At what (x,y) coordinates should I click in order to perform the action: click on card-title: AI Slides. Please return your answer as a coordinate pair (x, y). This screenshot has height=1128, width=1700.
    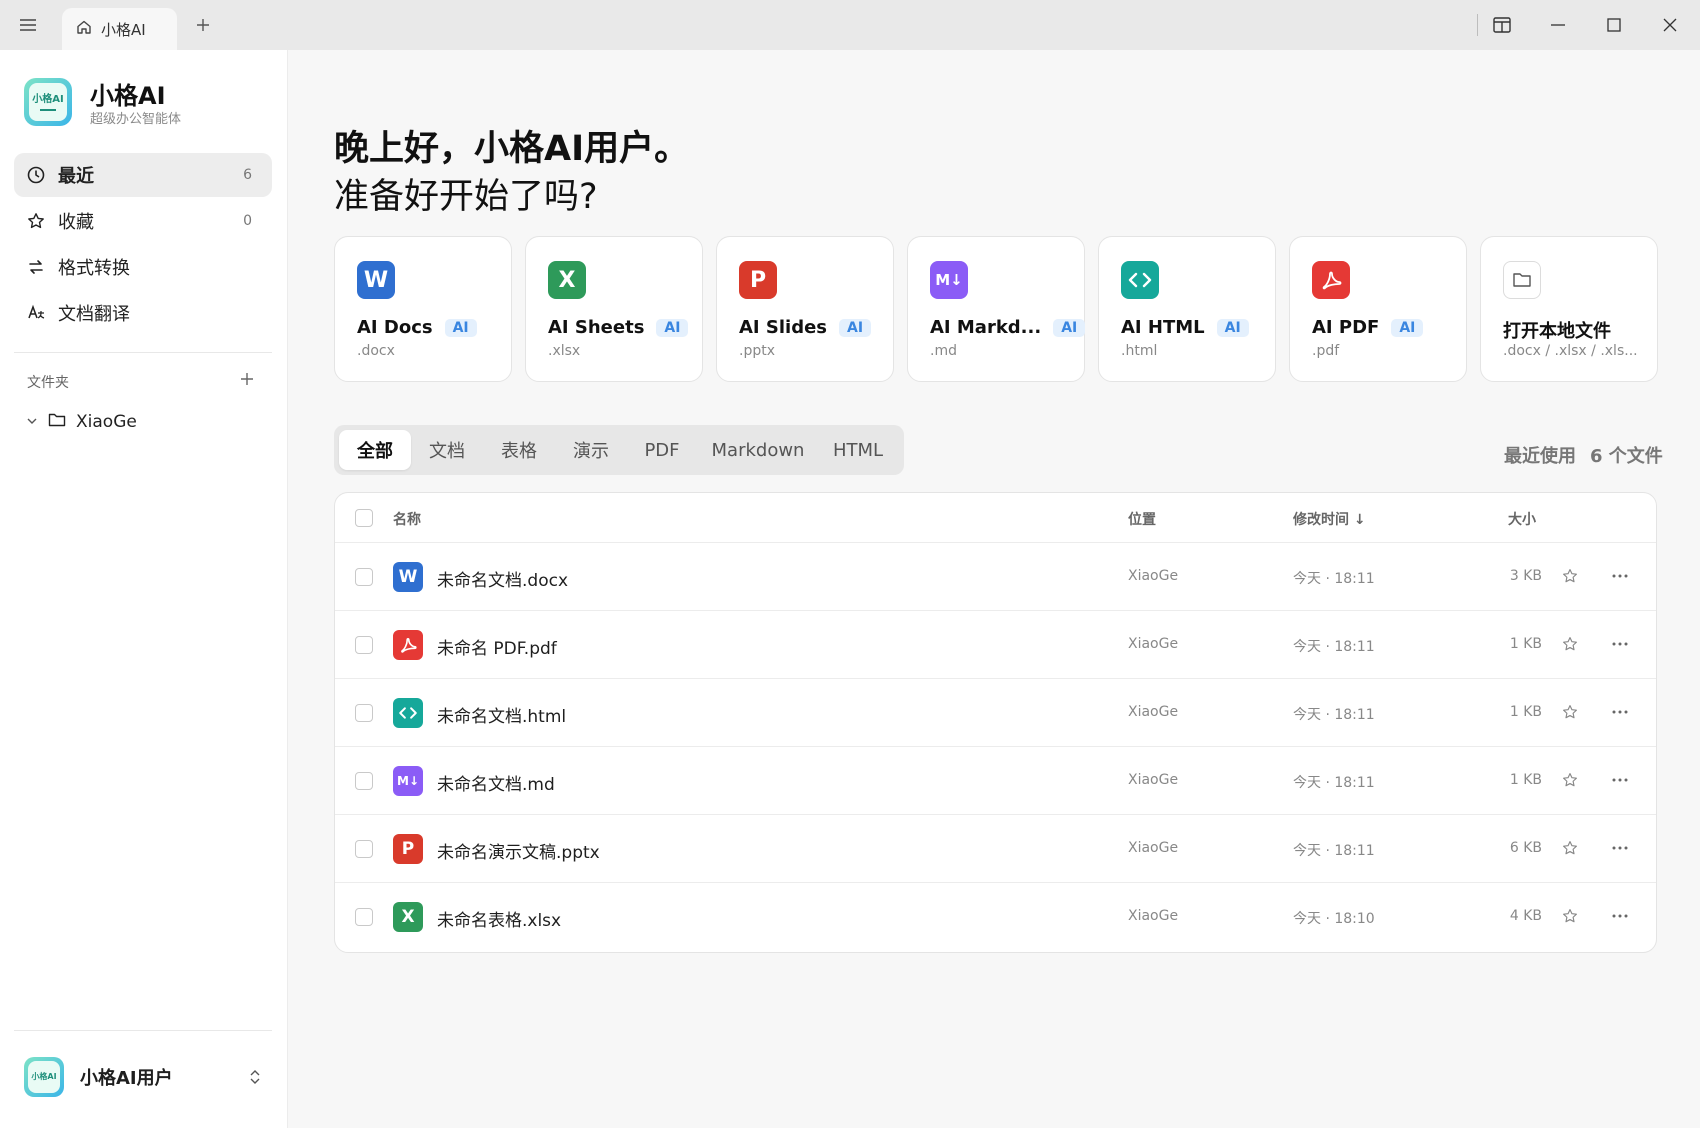
    Looking at the image, I should click on (783, 327).